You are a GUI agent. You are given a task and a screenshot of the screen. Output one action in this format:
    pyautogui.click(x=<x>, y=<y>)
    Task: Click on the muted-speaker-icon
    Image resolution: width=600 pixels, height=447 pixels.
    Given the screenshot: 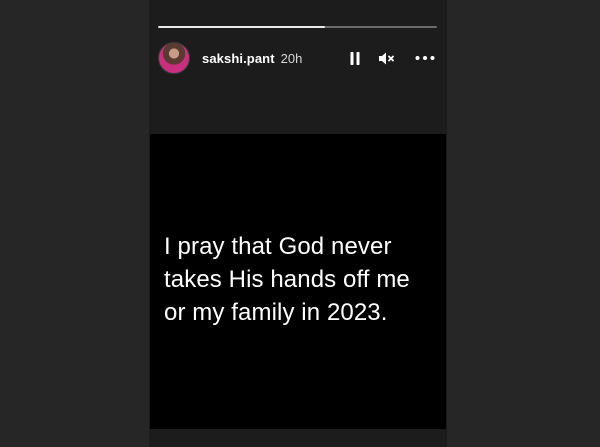 What is the action you would take?
    pyautogui.click(x=386, y=58)
    